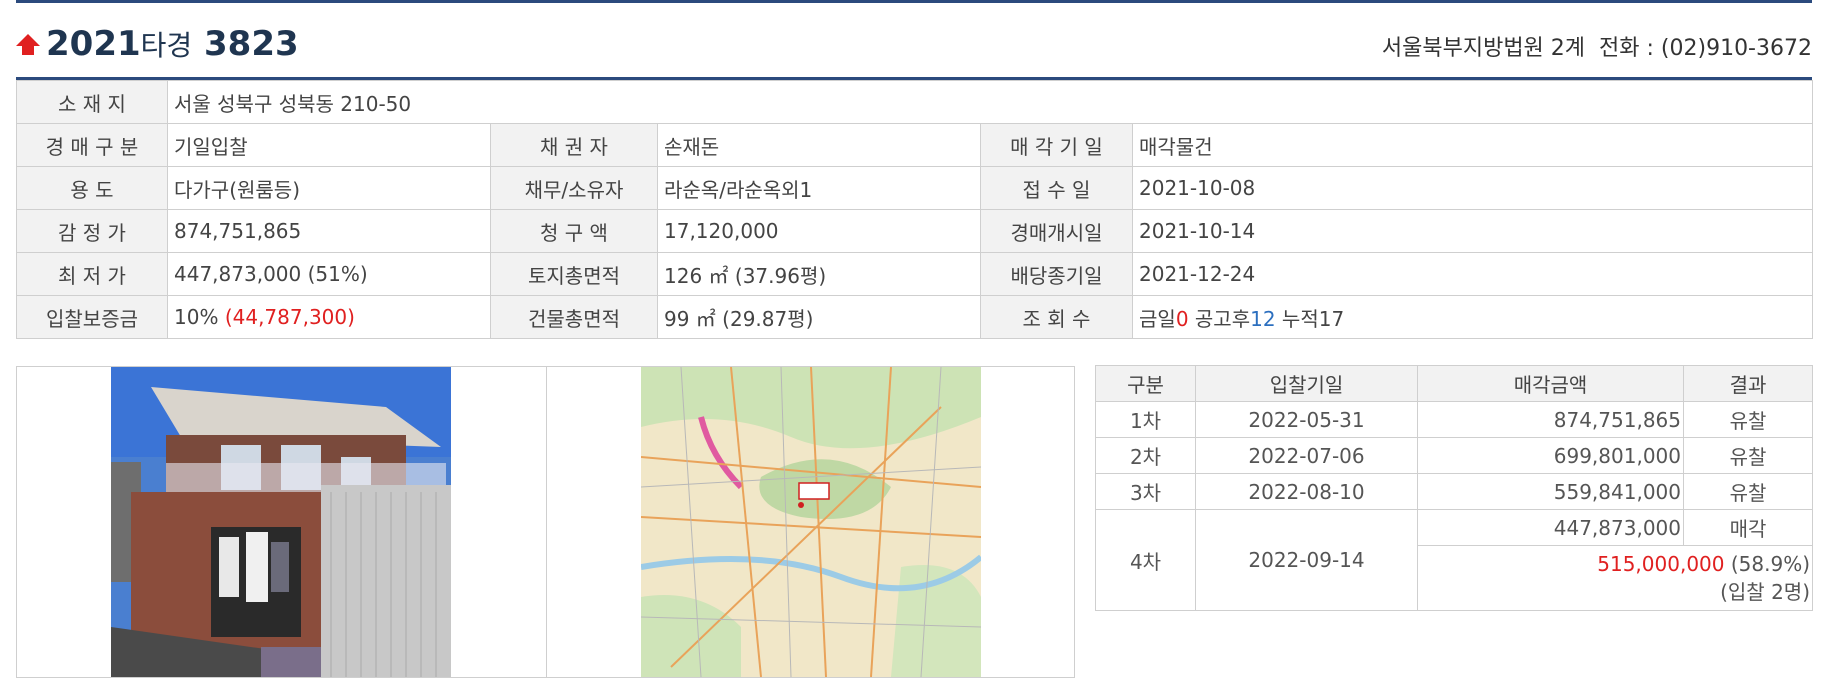 The width and height of the screenshot is (1828, 700). I want to click on bid-history-header: 구분 입찰기일 매각금액 결과, so click(1454, 383).